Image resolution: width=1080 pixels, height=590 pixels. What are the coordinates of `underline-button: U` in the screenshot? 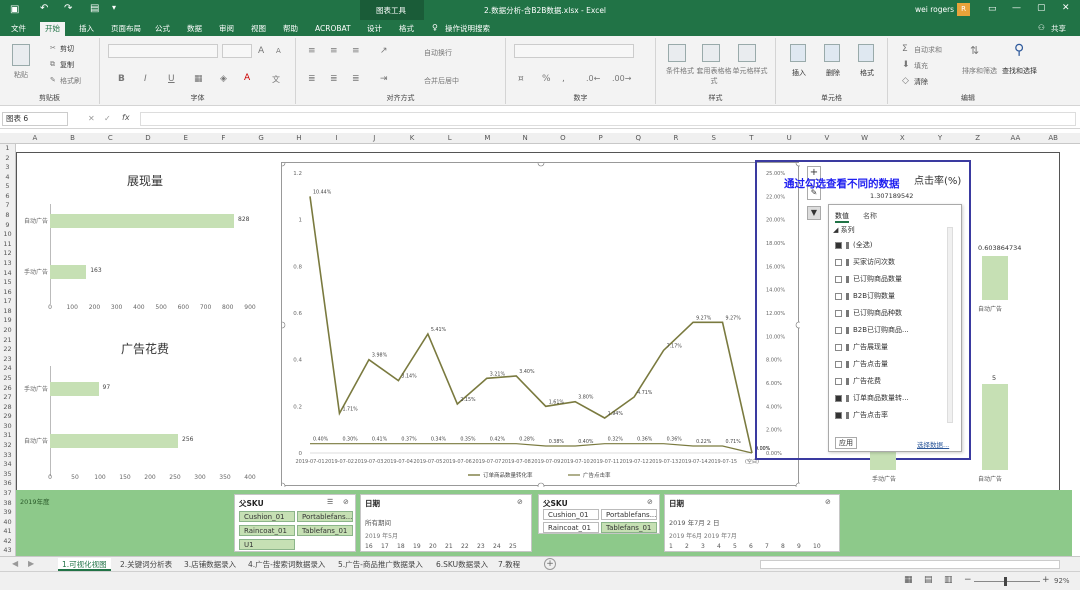 It's located at (171, 79).